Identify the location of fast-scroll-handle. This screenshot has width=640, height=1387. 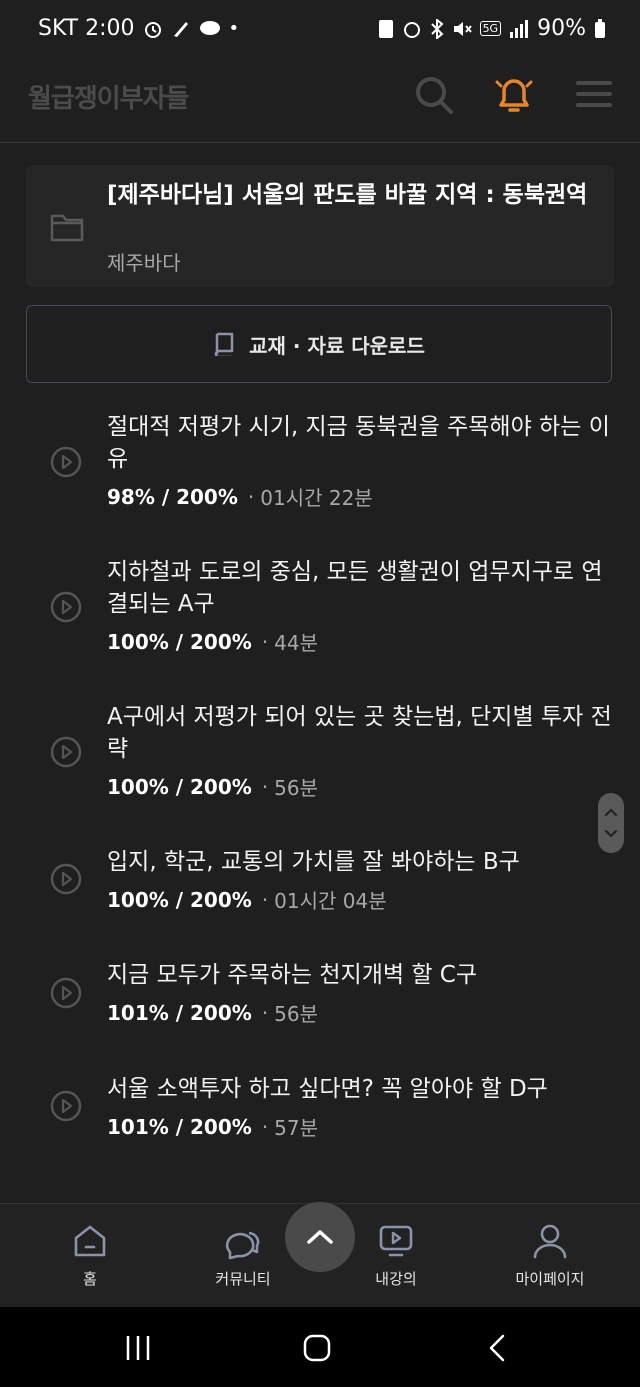
(611, 823).